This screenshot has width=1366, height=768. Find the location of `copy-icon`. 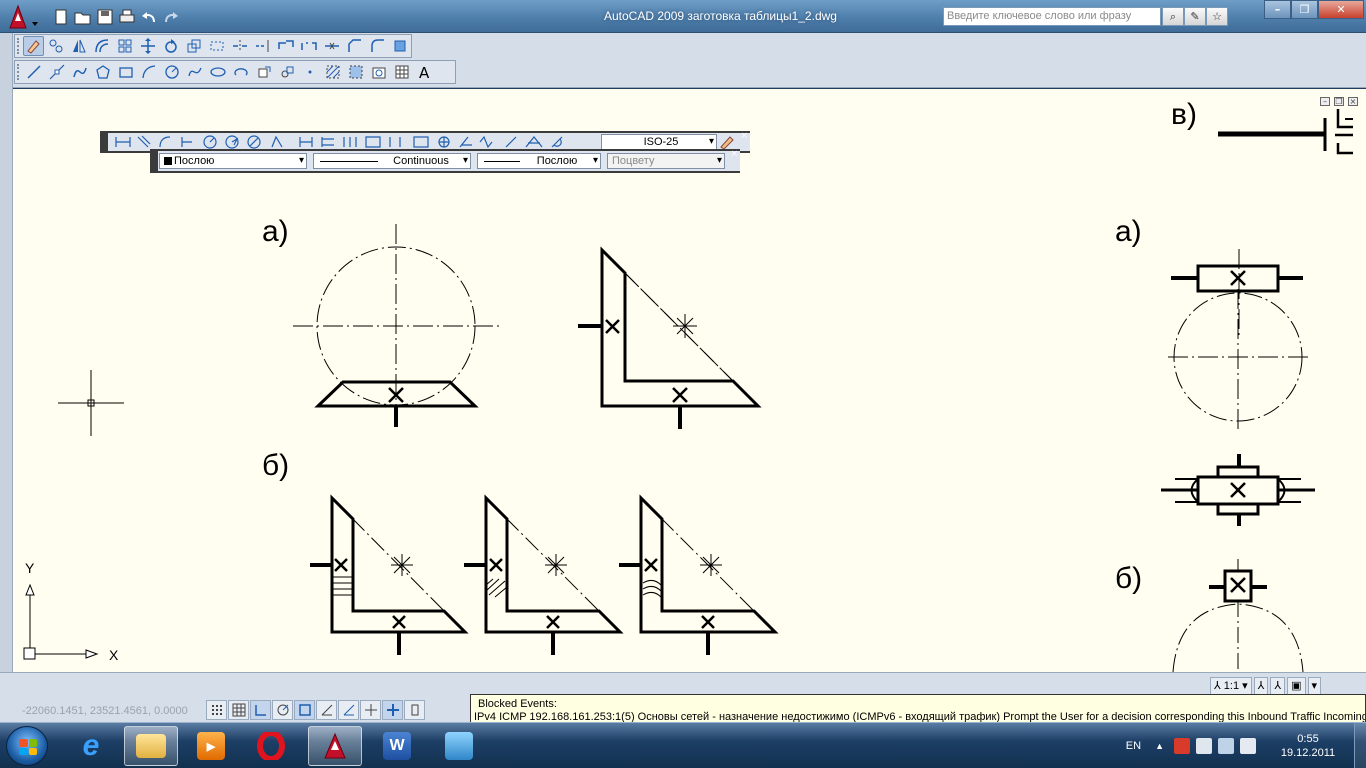

copy-icon is located at coordinates (56, 46).